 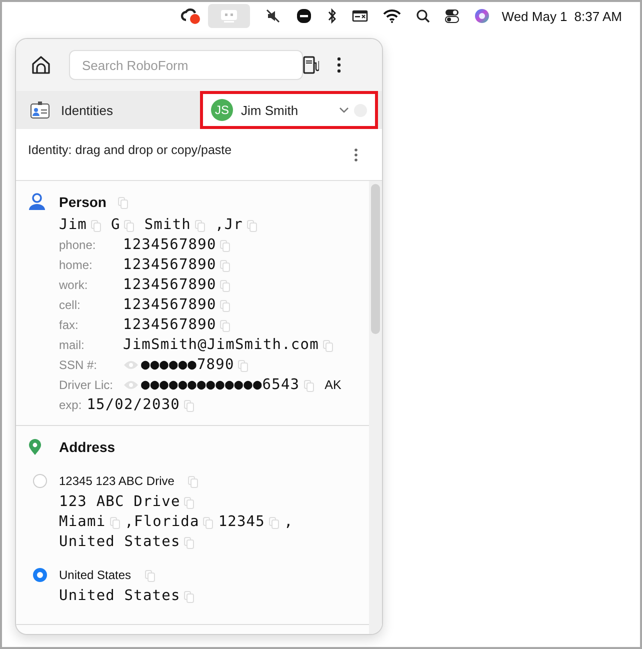 What do you see at coordinates (86, 385) in the screenshot?
I see `field-label: Driver Lic:` at bounding box center [86, 385].